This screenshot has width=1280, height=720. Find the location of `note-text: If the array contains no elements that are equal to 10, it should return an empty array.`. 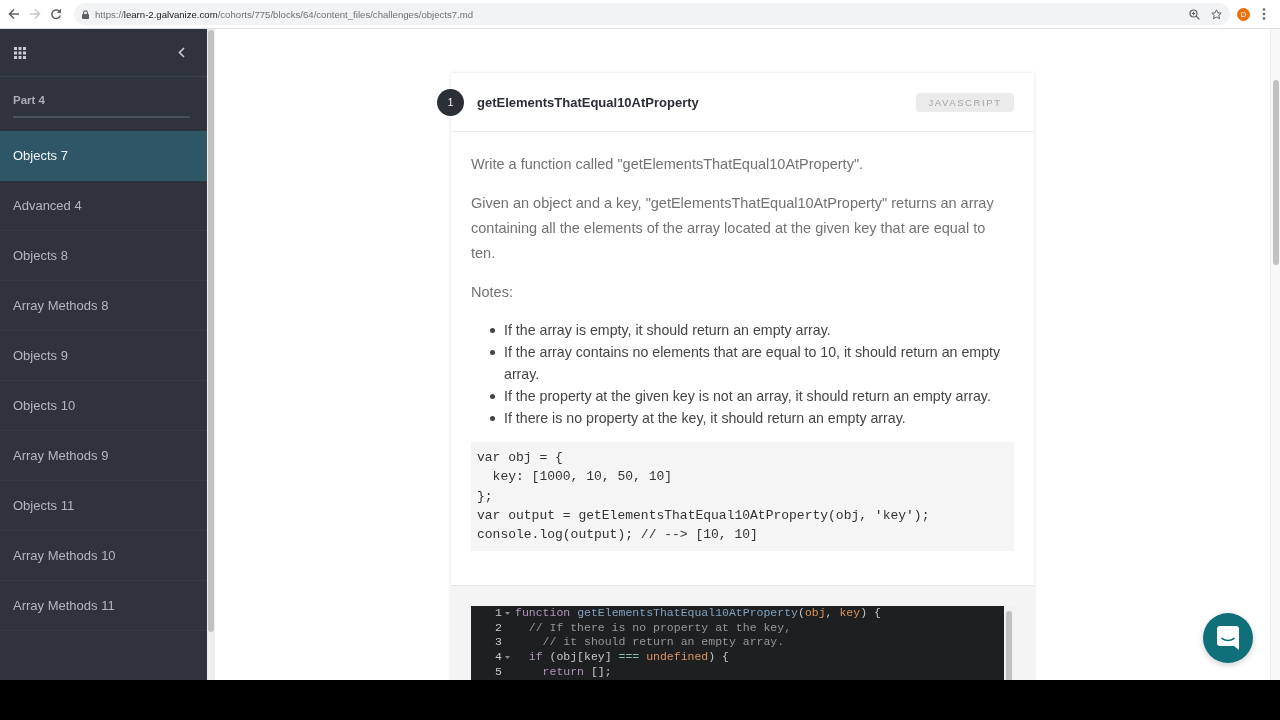

note-text: If the array contains no elements that are equal to 10, it should return an empty array. is located at coordinates (753, 363).